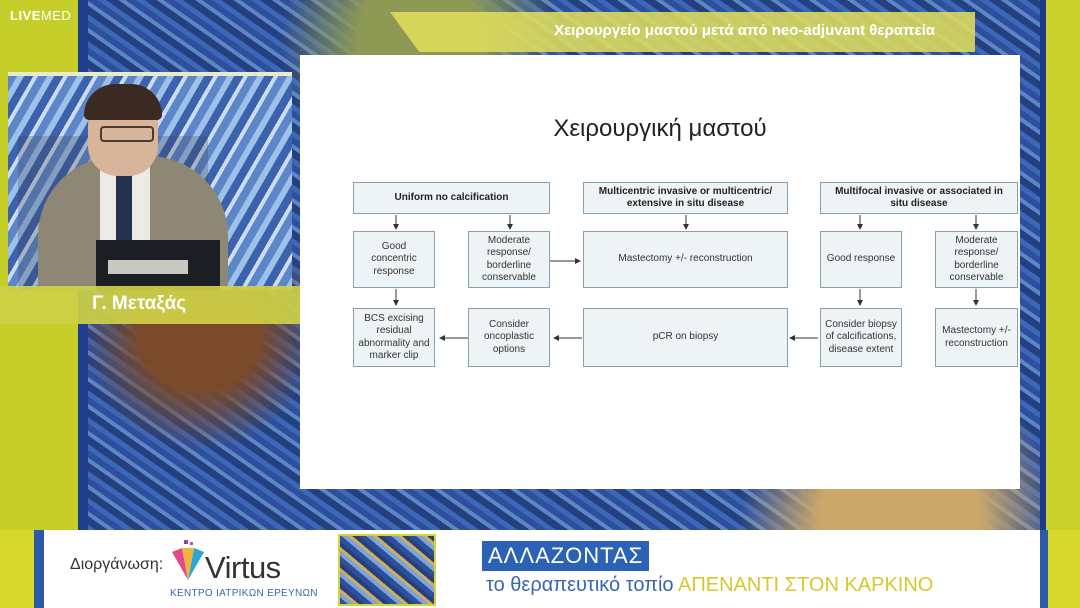 The image size is (1080, 608). Describe the element at coordinates (685, 259) in the screenshot. I see `box-mastectomy-center: Mastectomy +/- reconstruction` at that location.